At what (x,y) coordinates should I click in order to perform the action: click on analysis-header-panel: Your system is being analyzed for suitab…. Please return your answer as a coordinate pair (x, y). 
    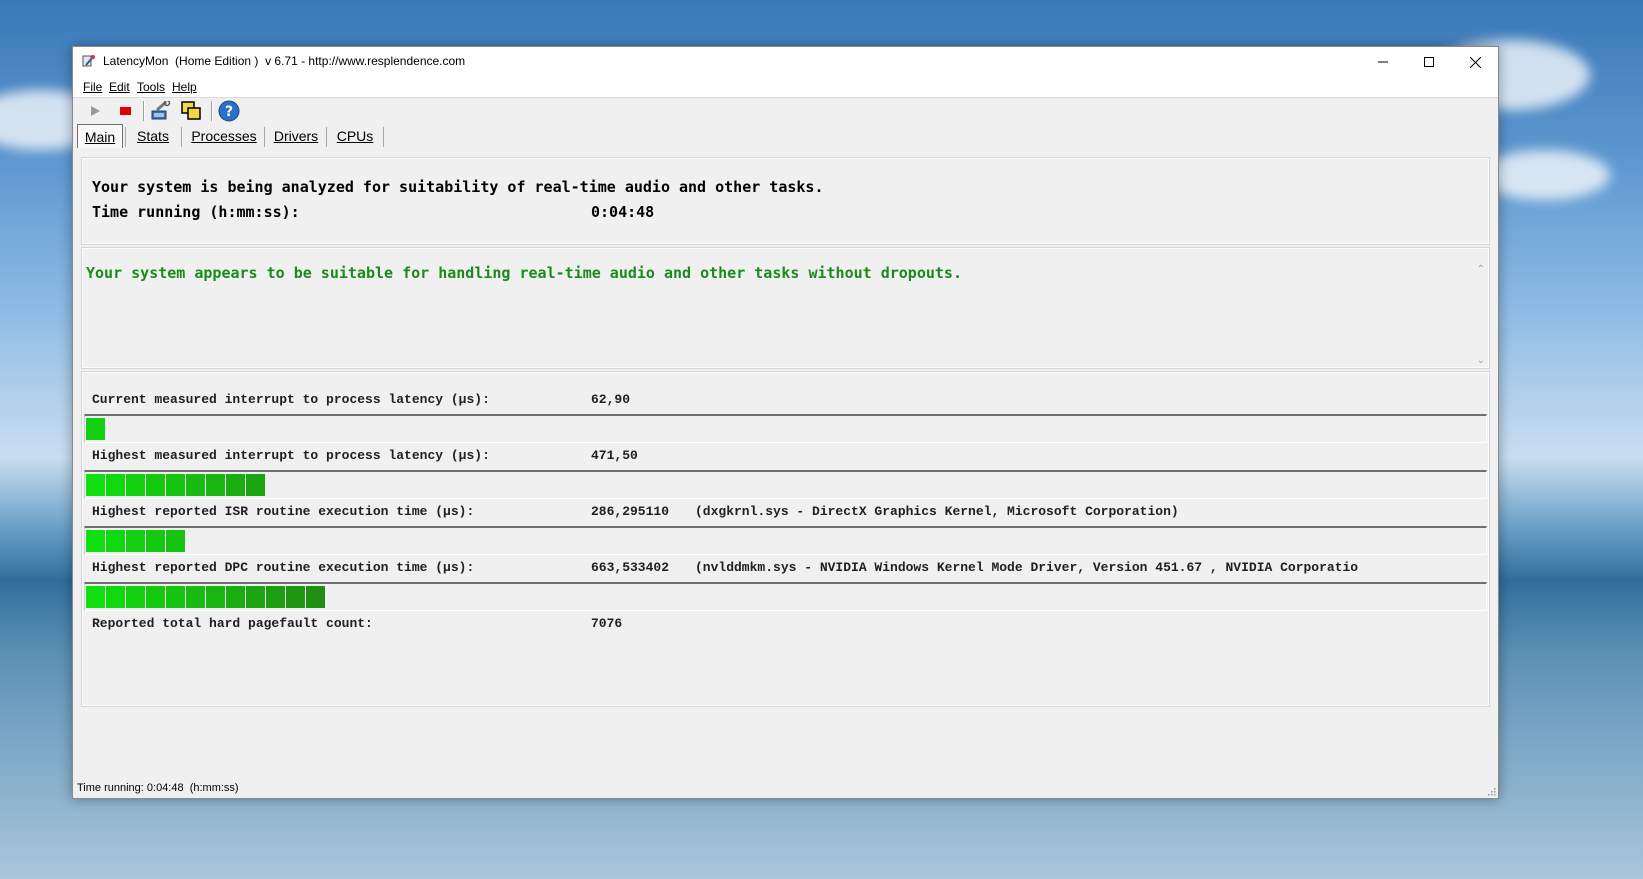
    Looking at the image, I should click on (785, 201).